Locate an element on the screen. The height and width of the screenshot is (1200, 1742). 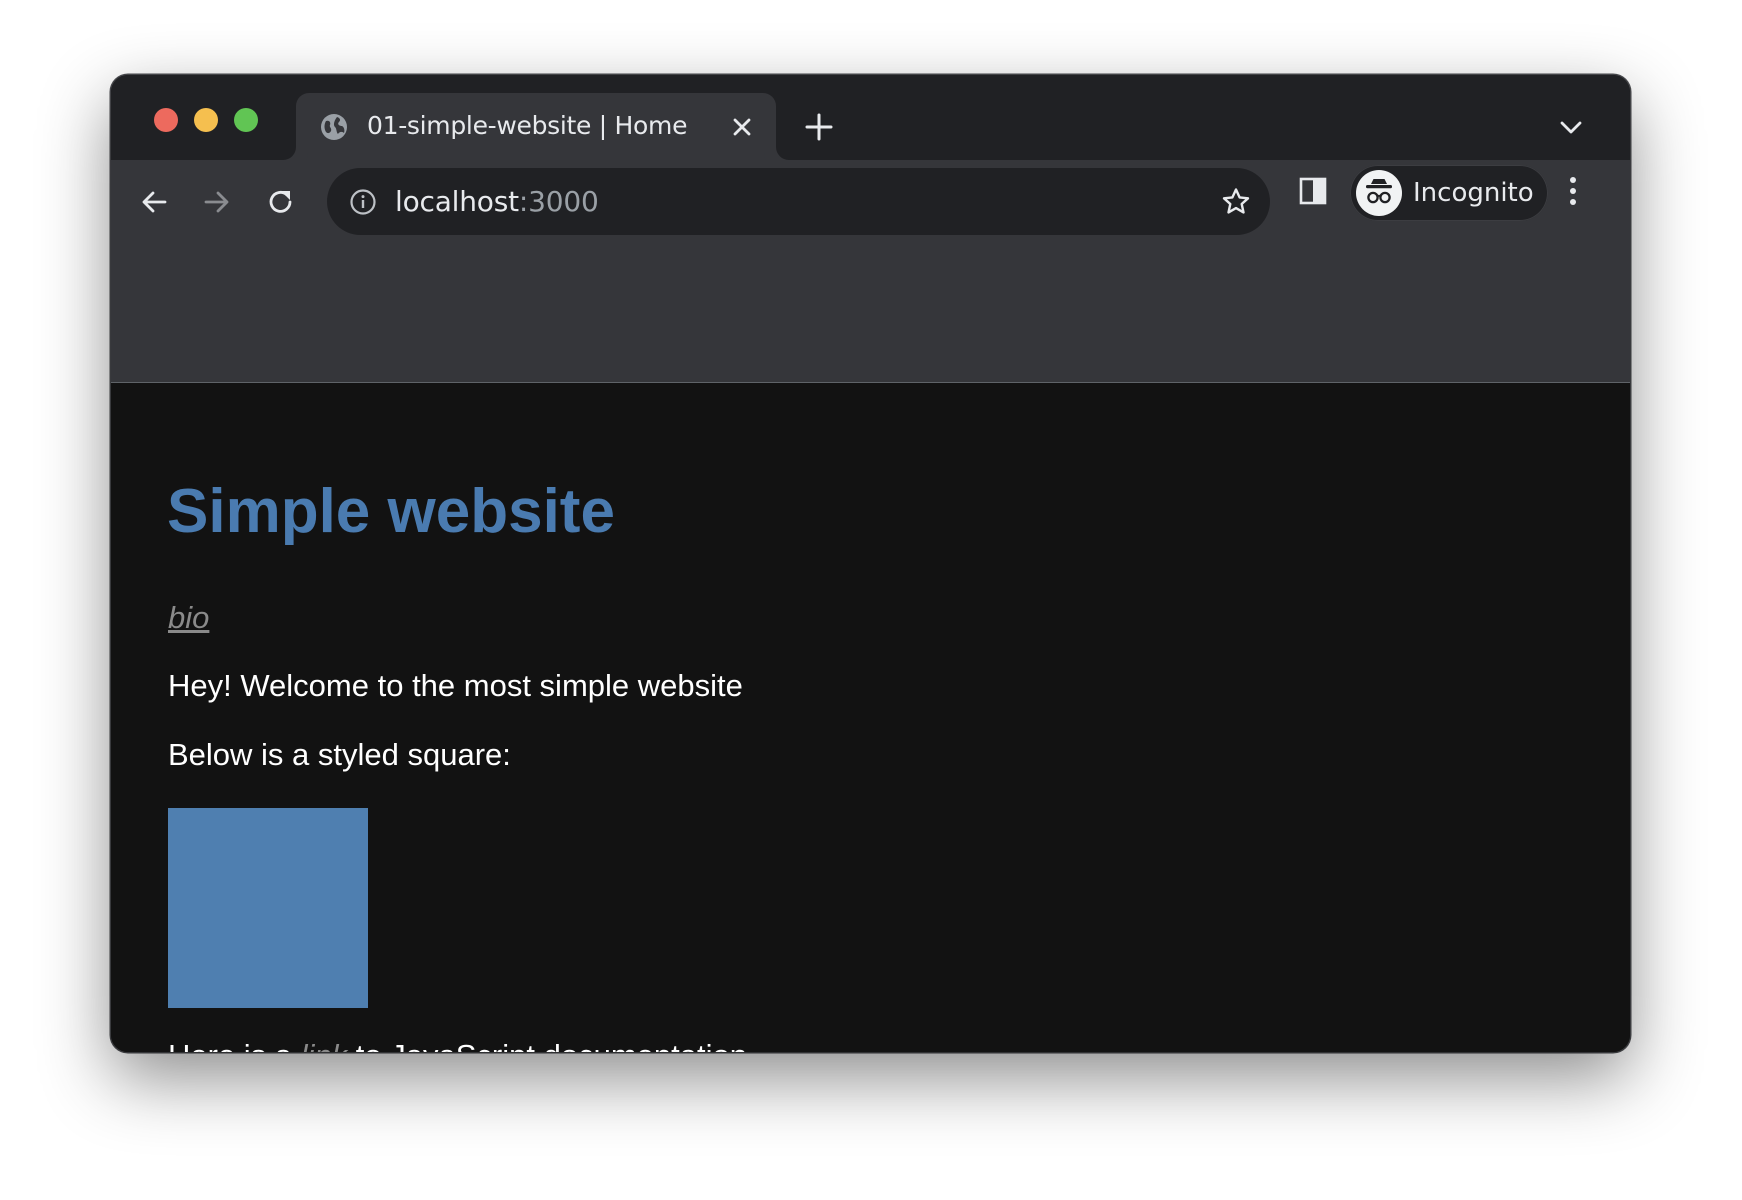
back-arrow-icon is located at coordinates (154, 202).